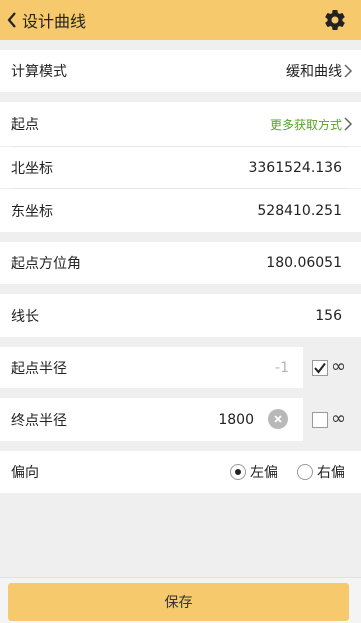 This screenshot has height=623, width=361. Describe the element at coordinates (32, 211) in the screenshot. I see `east-label: 东坐标` at that location.